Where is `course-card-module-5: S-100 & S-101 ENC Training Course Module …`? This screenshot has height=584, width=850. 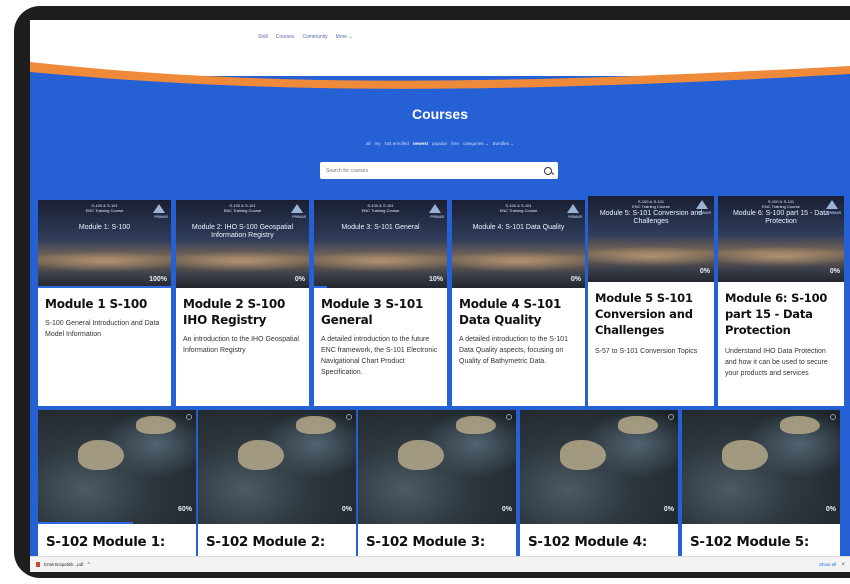
course-card-module-5: S-100 & S-101 ENC Training Course Module … is located at coordinates (651, 301).